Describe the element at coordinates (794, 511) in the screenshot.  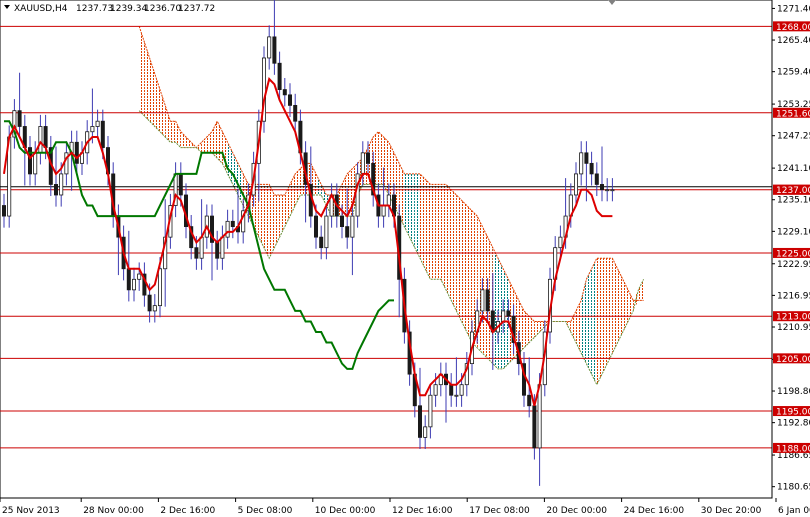
I see `x-tick-label: 6 Jan 00:00` at that location.